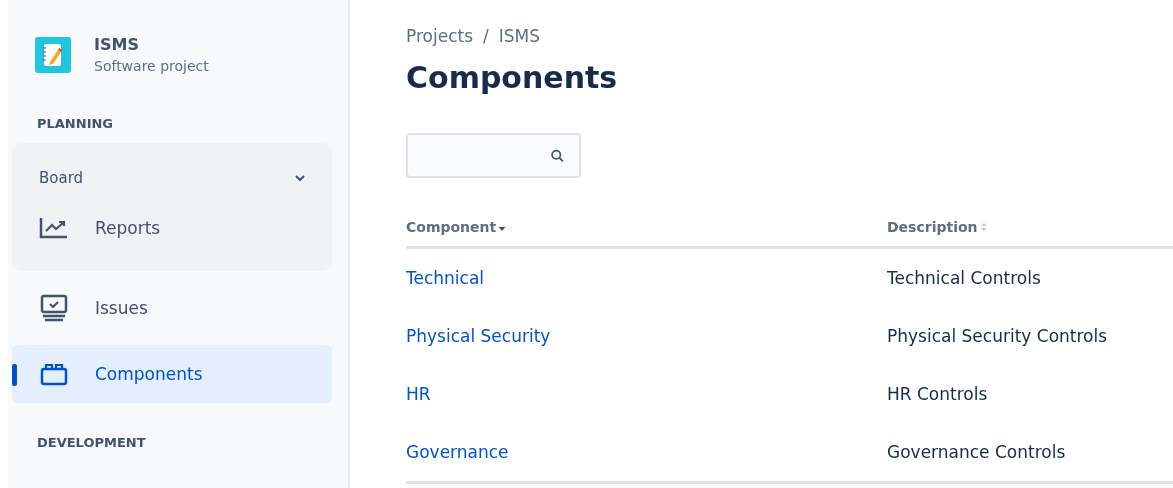 This screenshot has height=488, width=1173. Describe the element at coordinates (512, 77) in the screenshot. I see `page-title: Components` at that location.